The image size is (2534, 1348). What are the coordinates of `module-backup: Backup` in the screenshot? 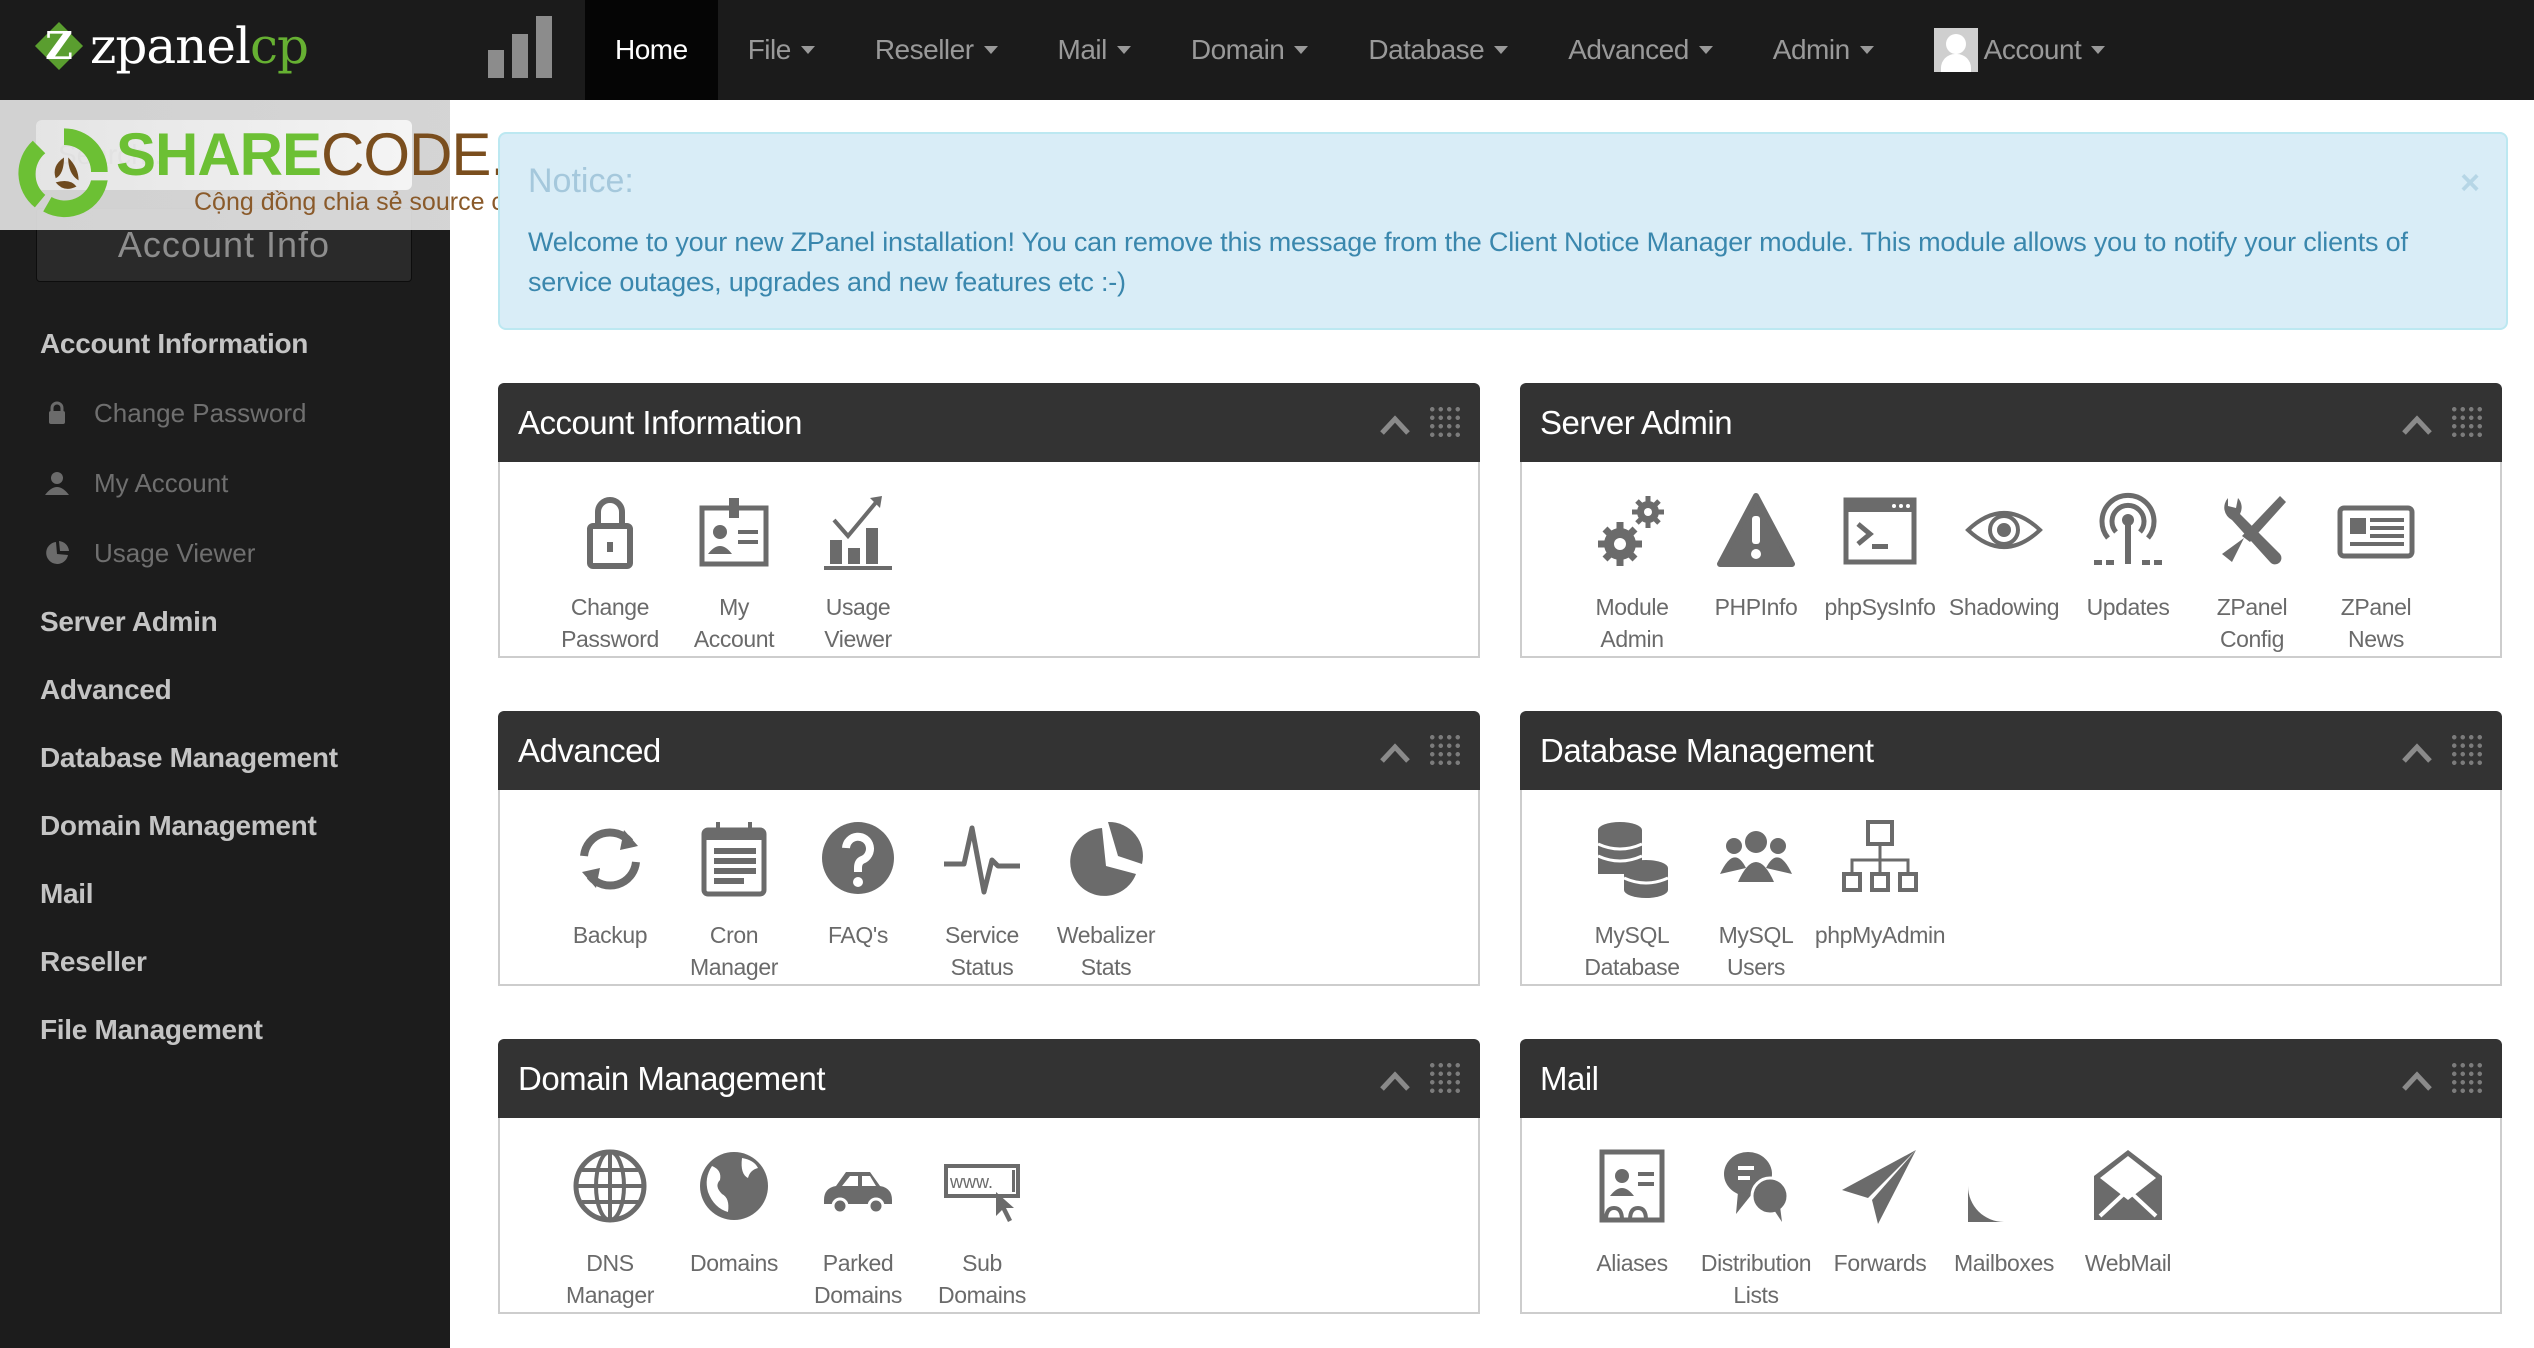 It's located at (610, 899).